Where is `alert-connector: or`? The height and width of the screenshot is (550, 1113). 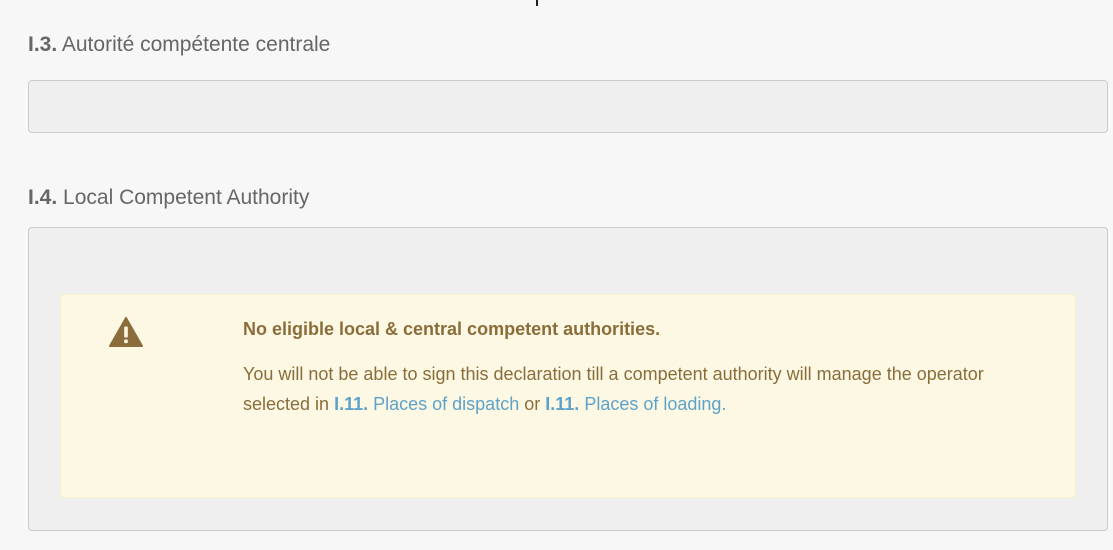 alert-connector: or is located at coordinates (532, 404).